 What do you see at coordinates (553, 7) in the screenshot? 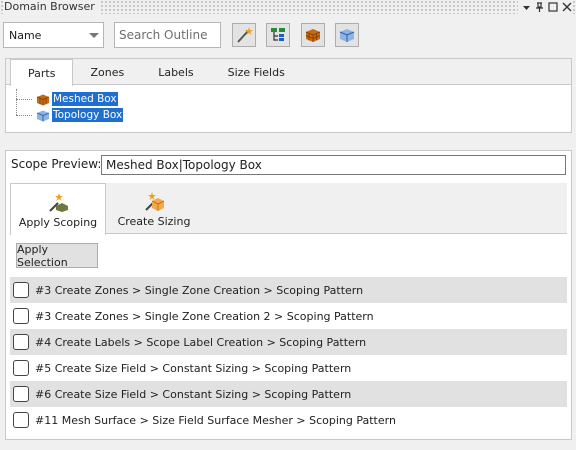
I see `maximize-icon` at bounding box center [553, 7].